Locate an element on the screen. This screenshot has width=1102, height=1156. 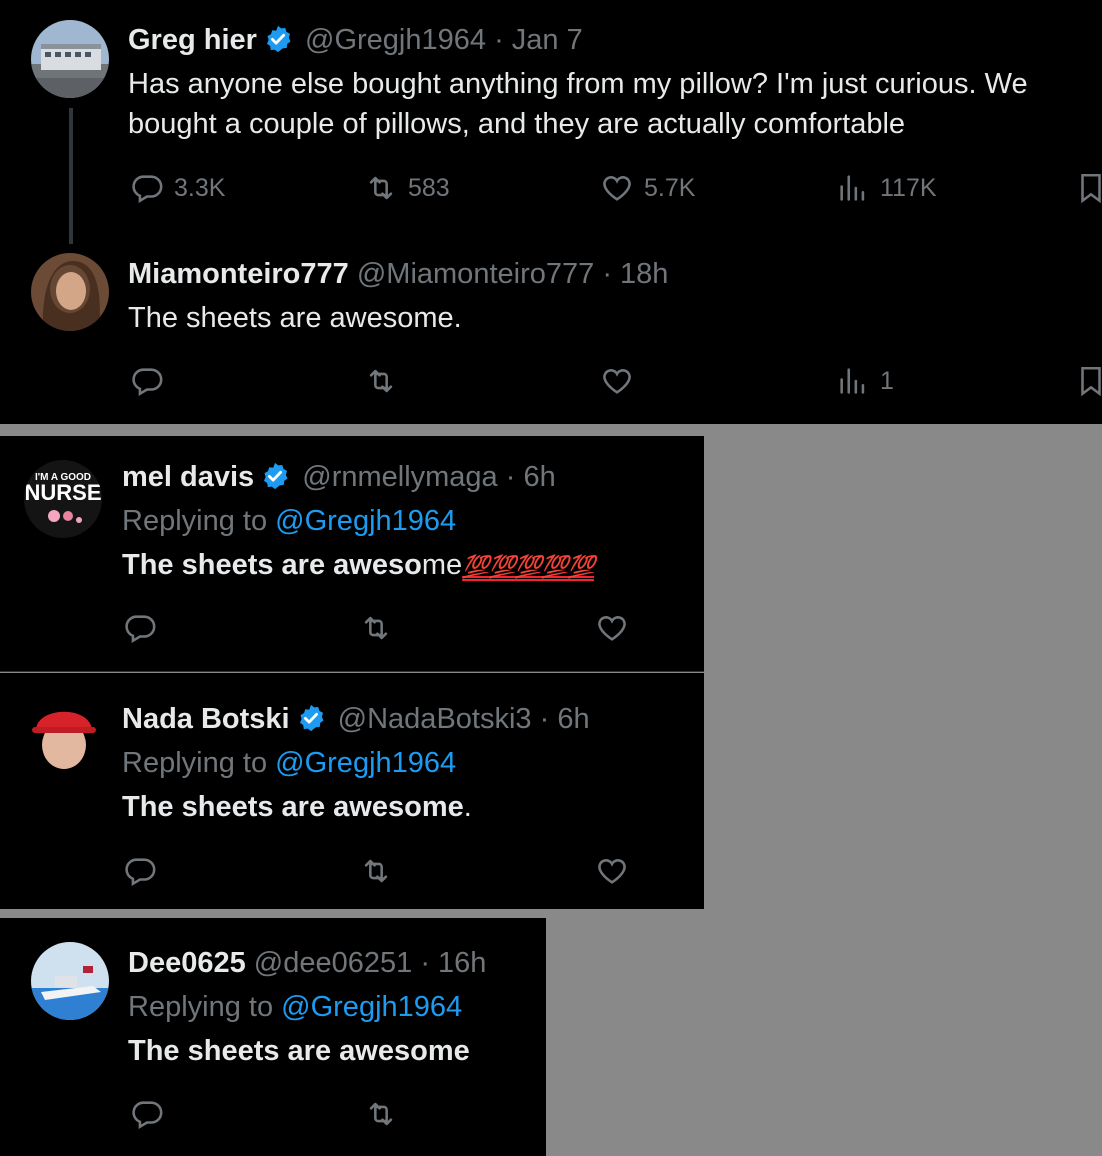
reply-text: The sheets are awesome is located at coordinates (299, 1051).